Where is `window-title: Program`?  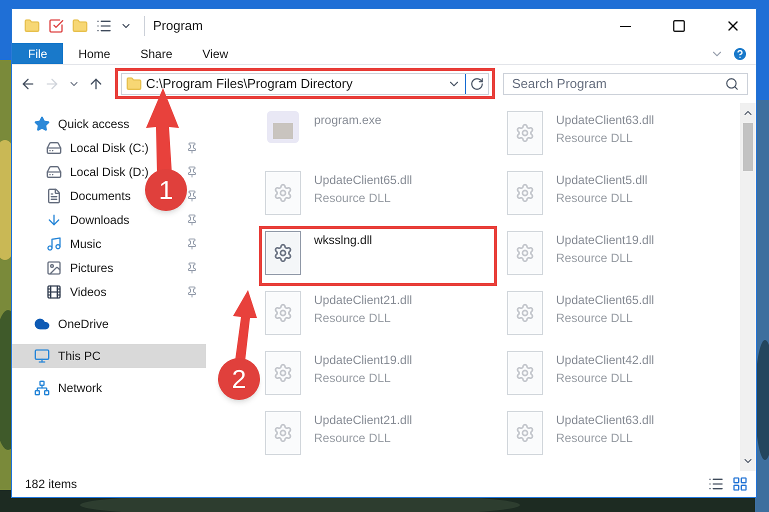
window-title: Program is located at coordinates (173, 26).